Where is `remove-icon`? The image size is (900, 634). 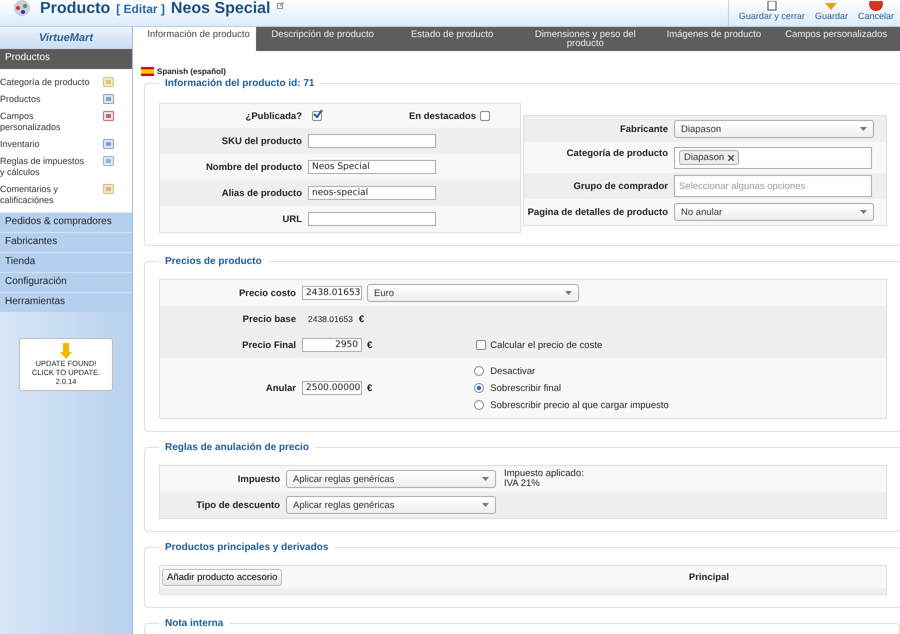 remove-icon is located at coordinates (731, 157).